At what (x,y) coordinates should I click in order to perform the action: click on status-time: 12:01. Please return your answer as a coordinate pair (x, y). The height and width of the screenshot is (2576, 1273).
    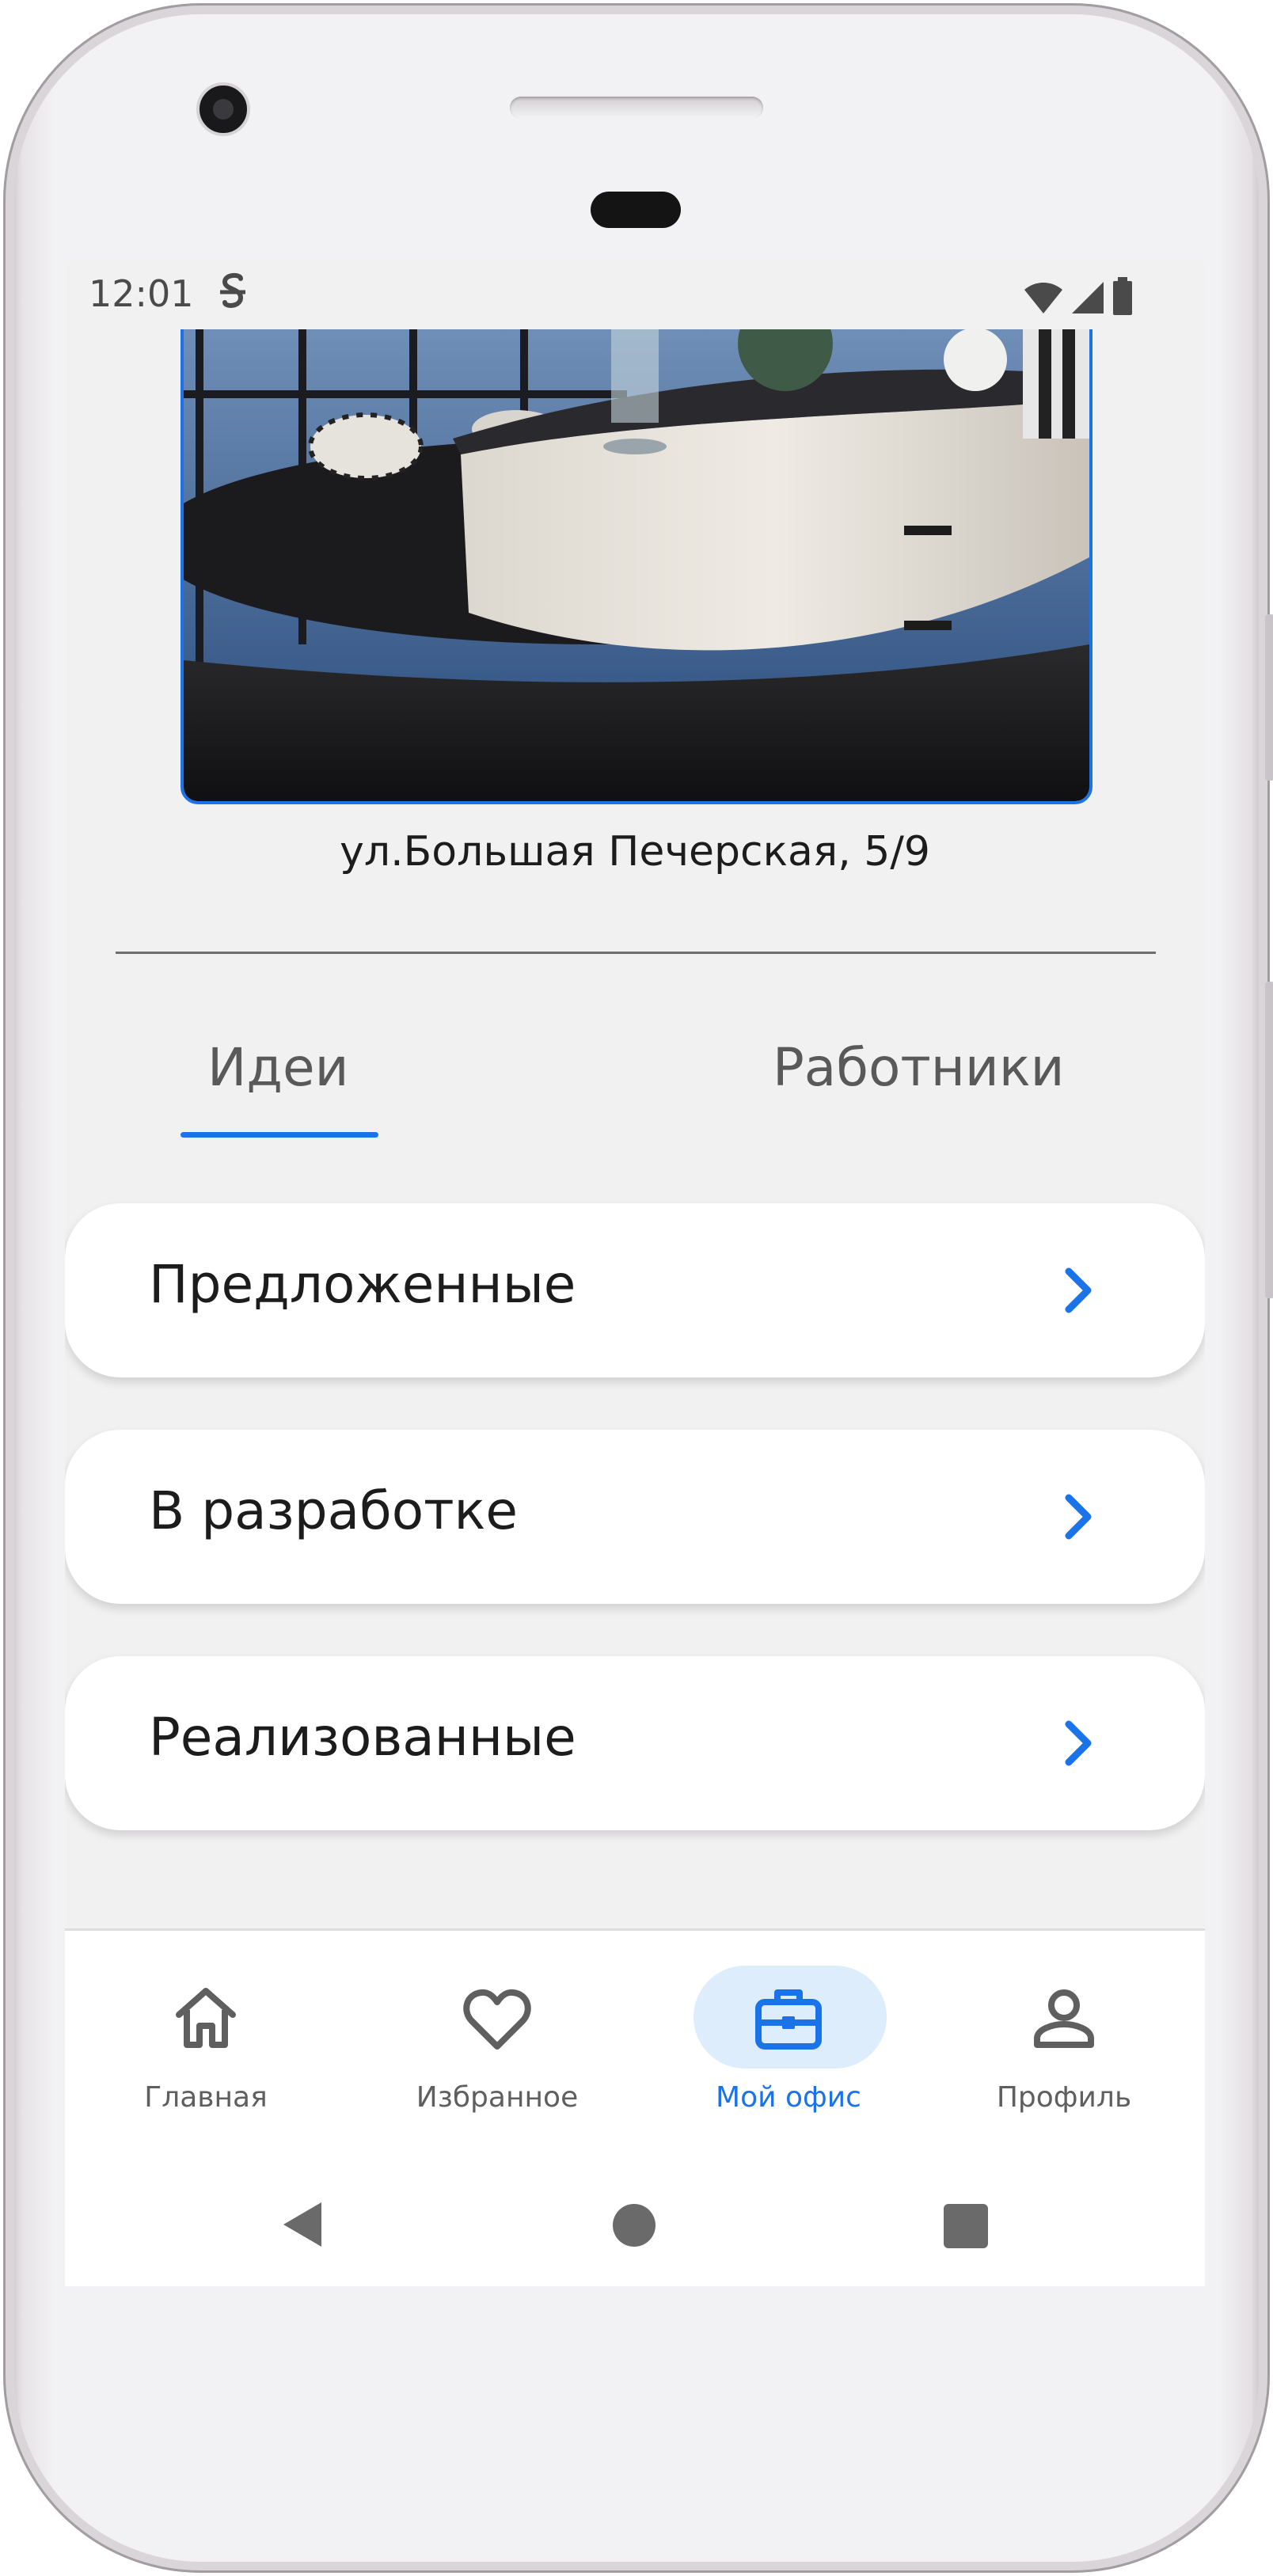
    Looking at the image, I should click on (141, 294).